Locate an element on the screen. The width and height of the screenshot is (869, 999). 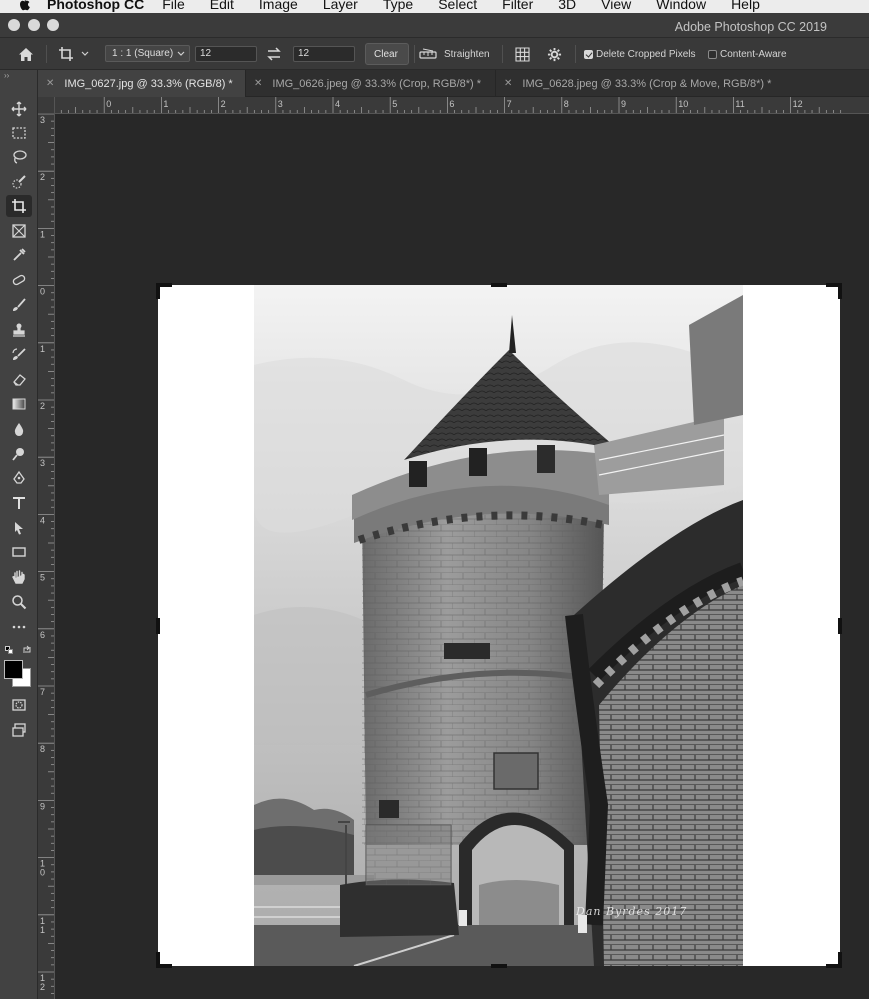
home-button is located at coordinates (26, 54).